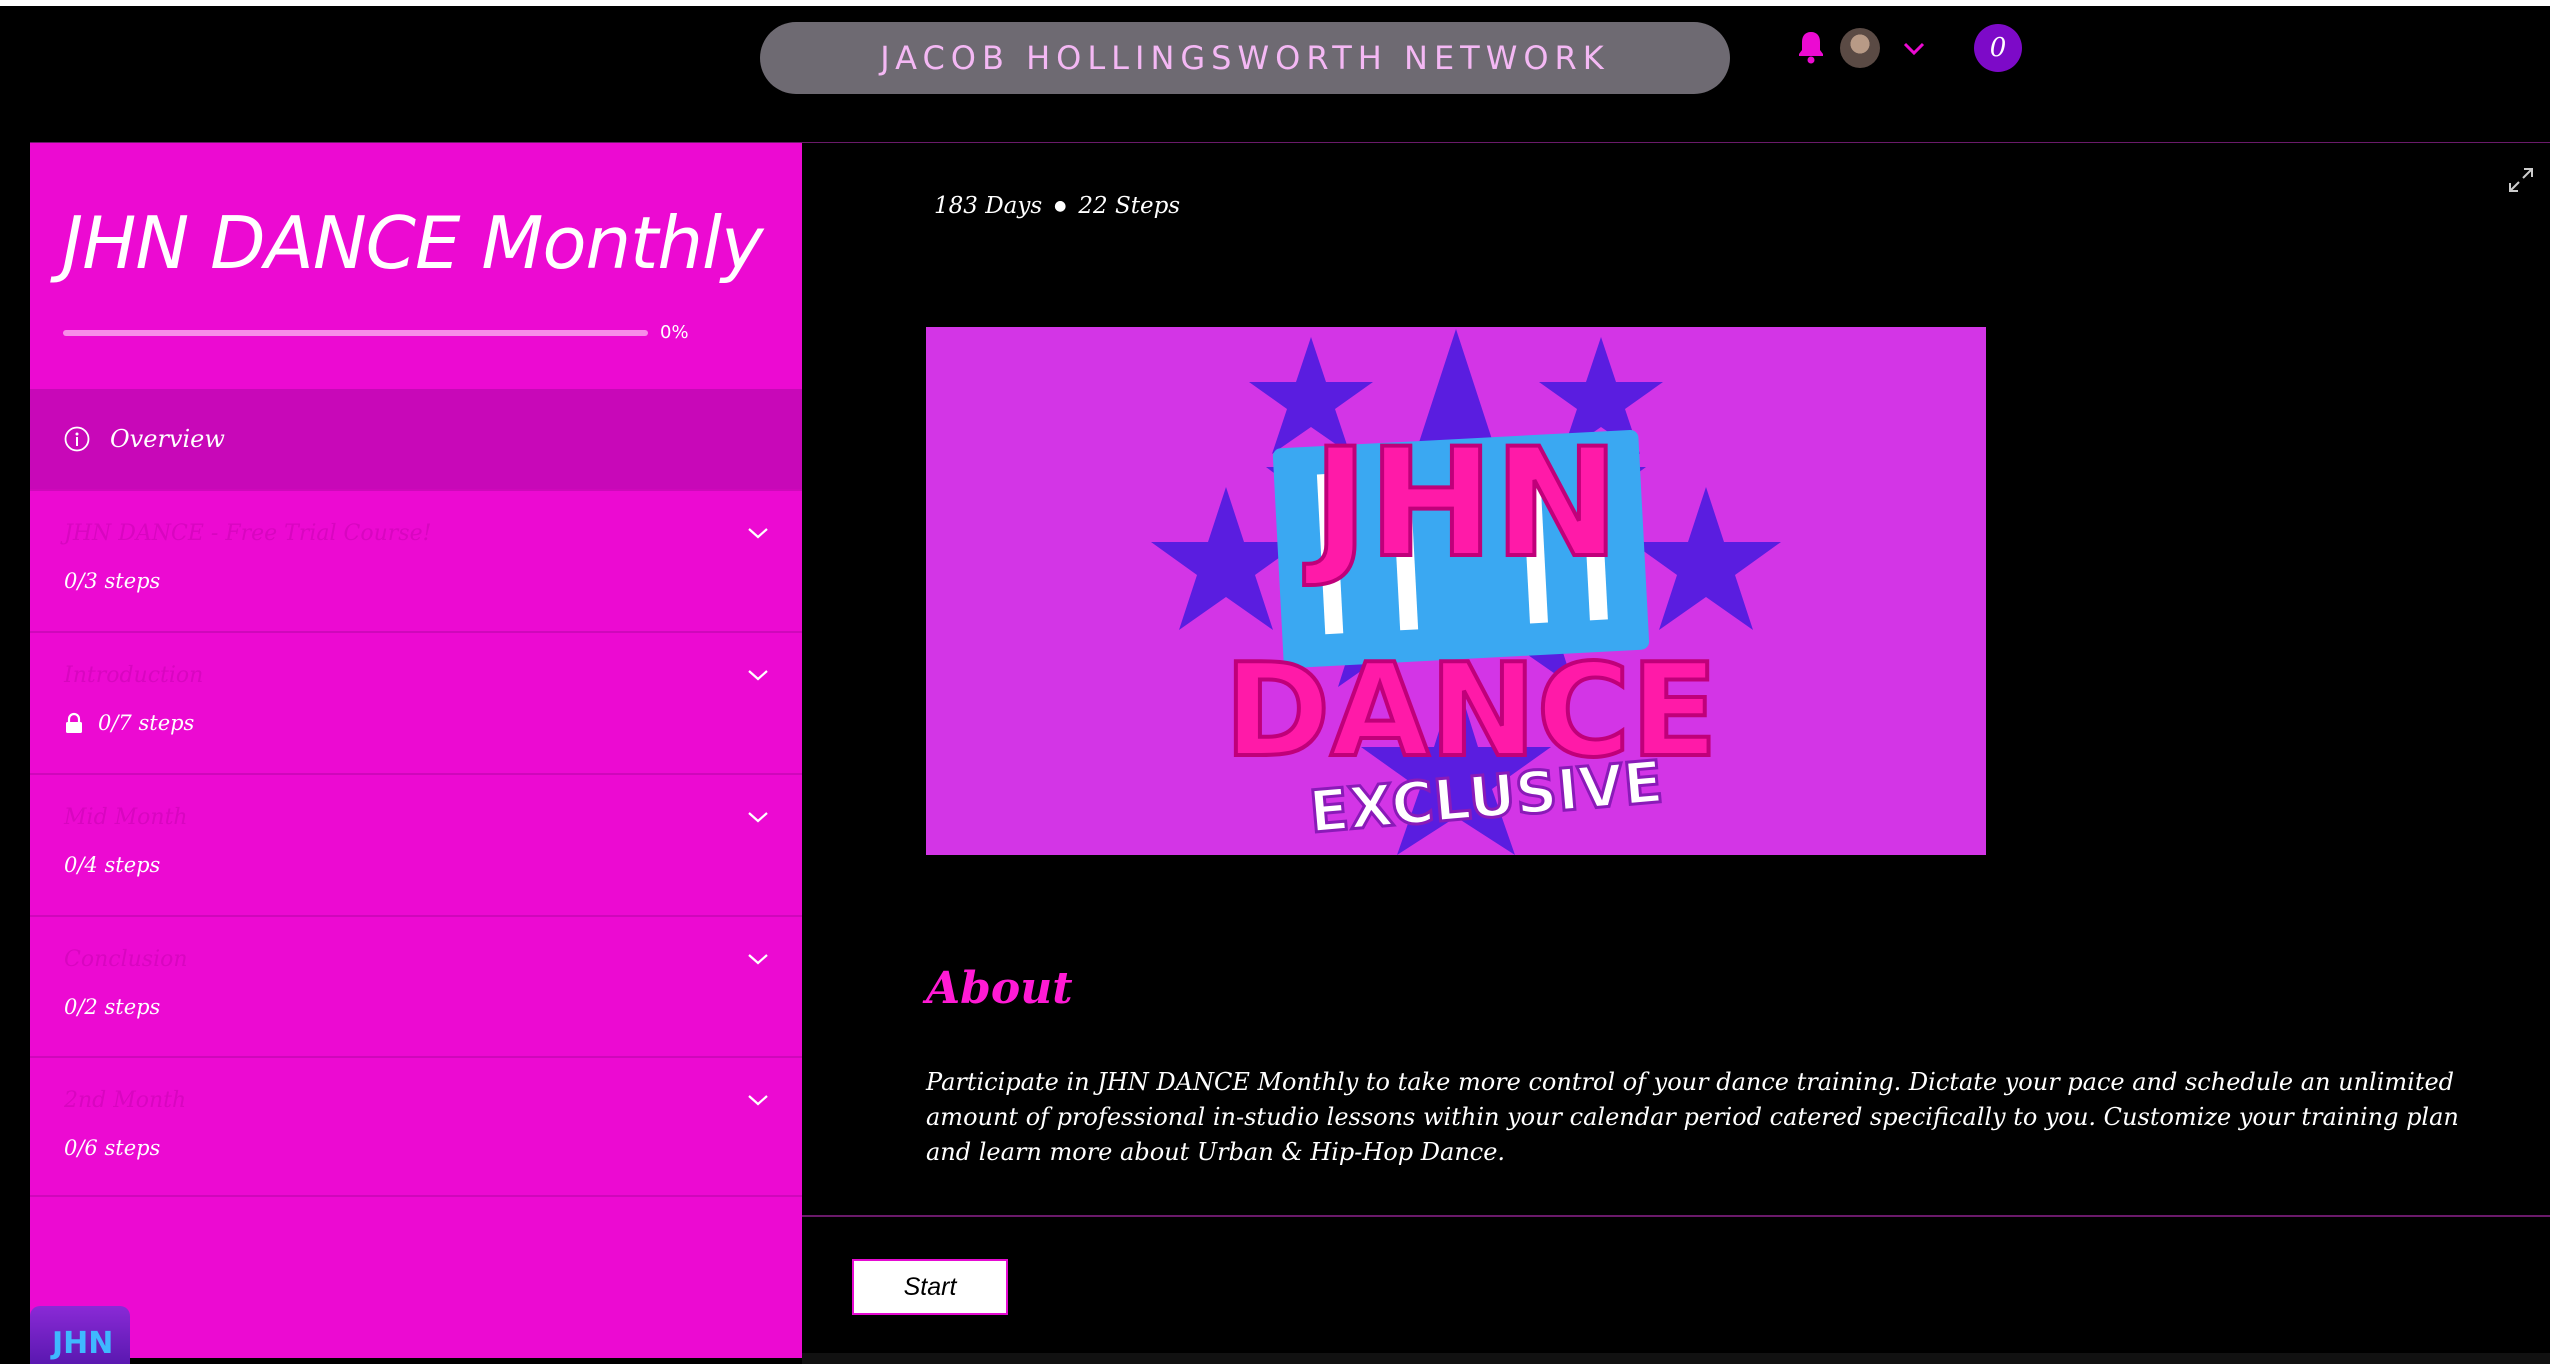 This screenshot has width=2550, height=1364. I want to click on section-steps: 0/7 steps, so click(129, 723).